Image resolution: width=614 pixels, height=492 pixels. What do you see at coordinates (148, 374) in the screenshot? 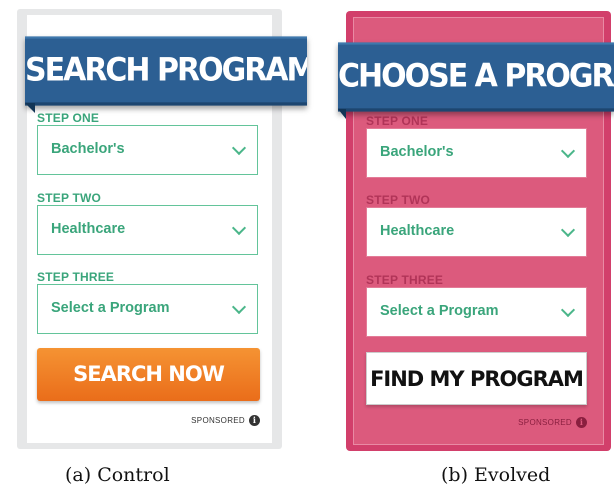
I see `search-now-button: SEARCH NOW` at bounding box center [148, 374].